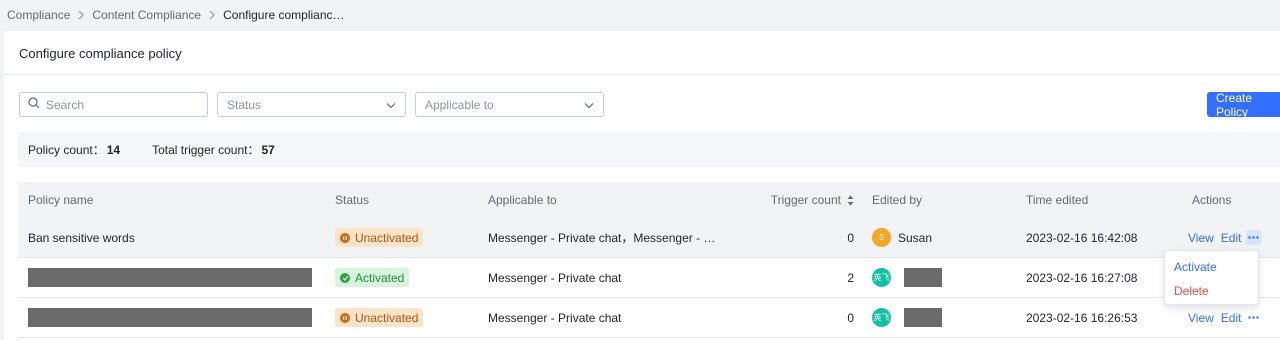 The height and width of the screenshot is (340, 1280). What do you see at coordinates (66, 150) in the screenshot?
I see `policy-count-label: Policy count：` at bounding box center [66, 150].